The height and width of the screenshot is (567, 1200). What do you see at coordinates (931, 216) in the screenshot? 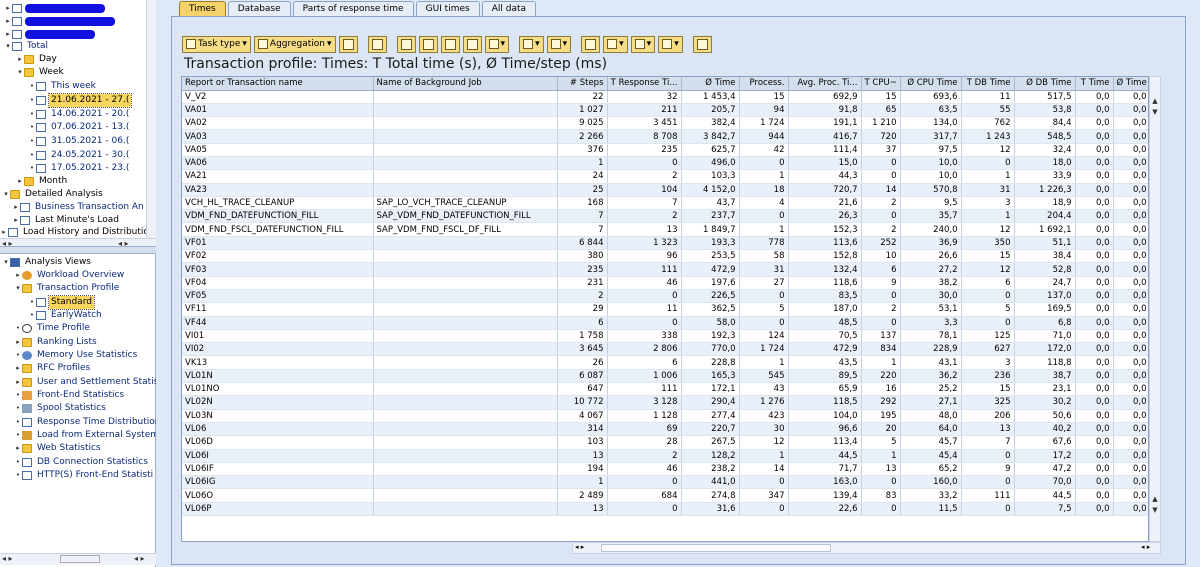
I see `table-cell: 35,7` at bounding box center [931, 216].